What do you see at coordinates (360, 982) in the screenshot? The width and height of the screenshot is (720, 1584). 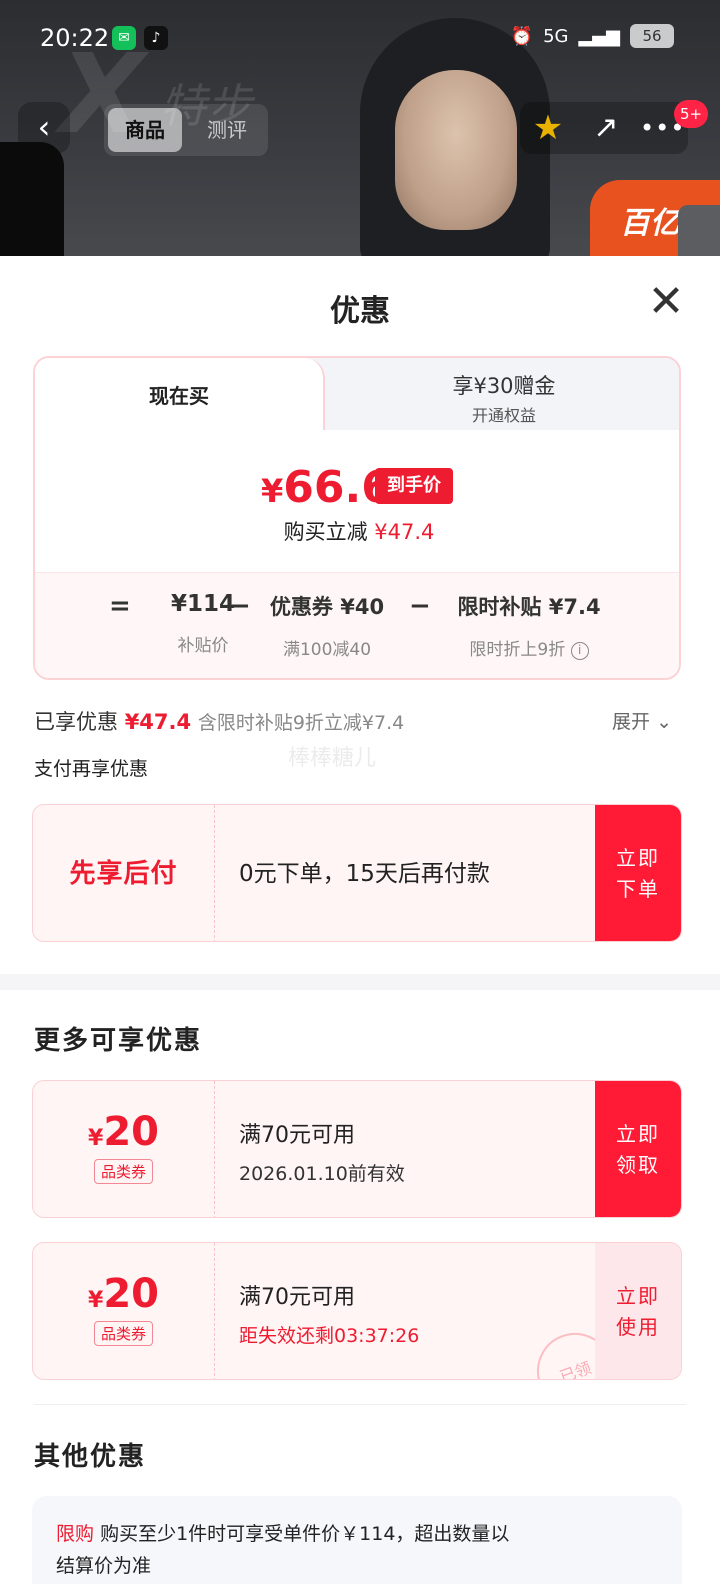 I see `section-divider` at bounding box center [360, 982].